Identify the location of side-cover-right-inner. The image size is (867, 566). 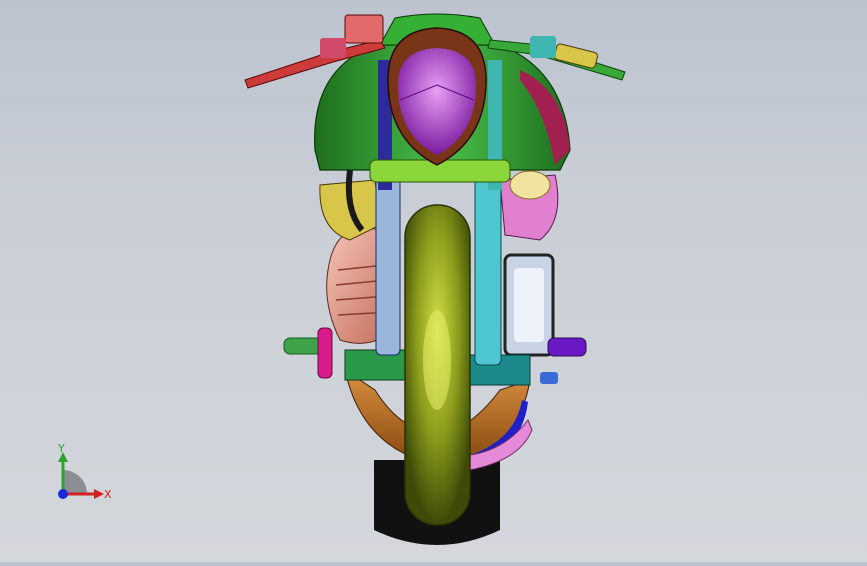
(529, 305).